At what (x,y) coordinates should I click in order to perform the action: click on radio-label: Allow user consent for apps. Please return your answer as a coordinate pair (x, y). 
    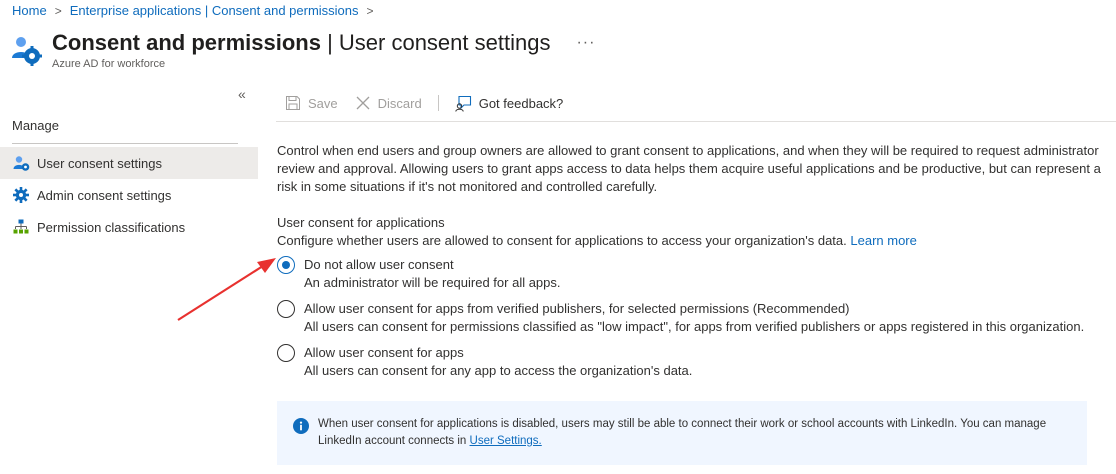
    Looking at the image, I should click on (384, 352).